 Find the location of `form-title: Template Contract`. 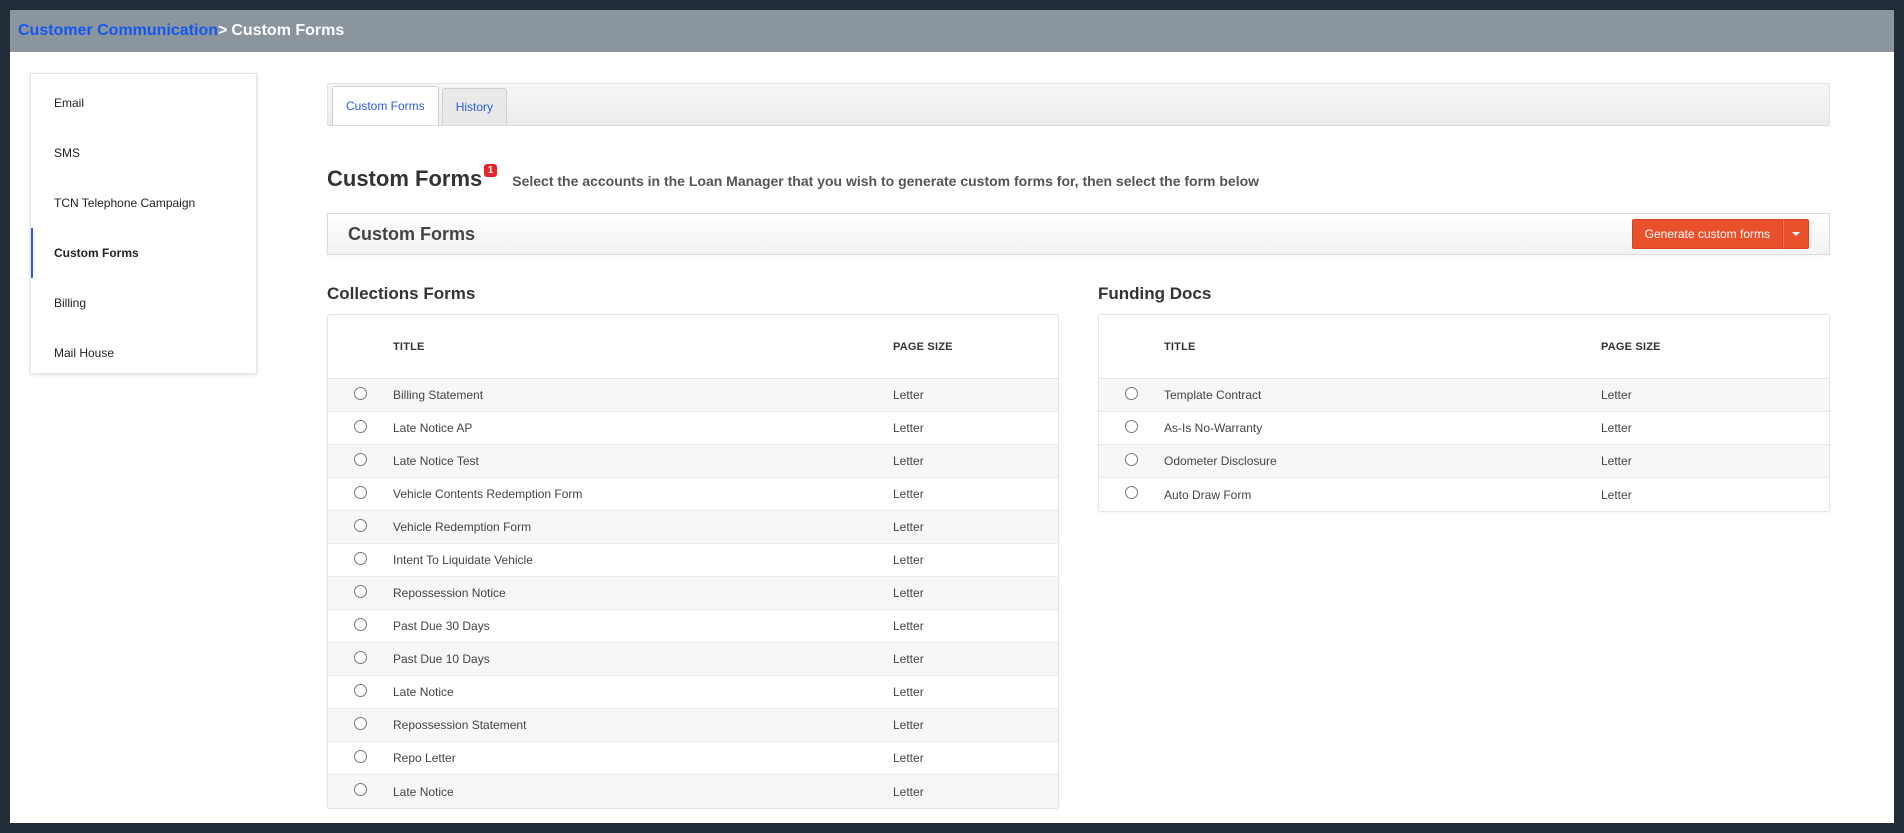

form-title: Template Contract is located at coordinates (1213, 395).